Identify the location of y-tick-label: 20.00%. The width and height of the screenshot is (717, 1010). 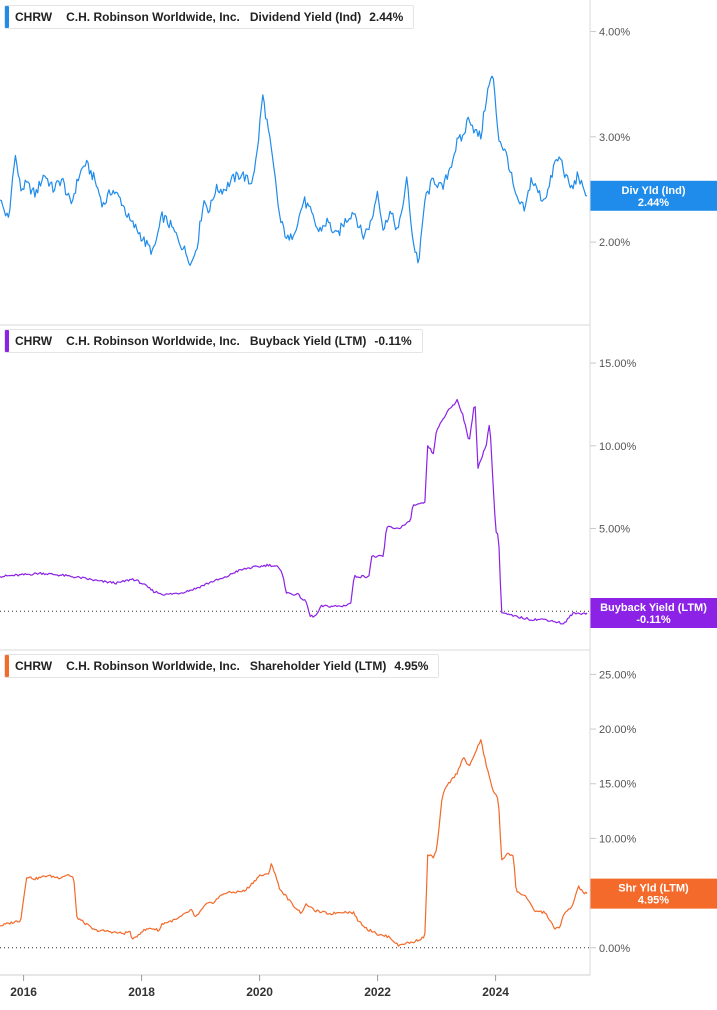
(618, 730).